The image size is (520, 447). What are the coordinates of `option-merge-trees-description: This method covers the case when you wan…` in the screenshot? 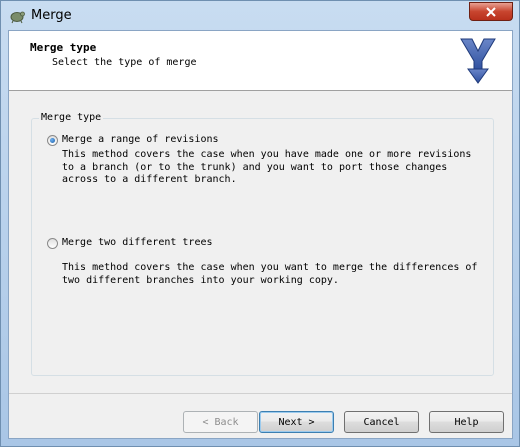 It's located at (270, 274).